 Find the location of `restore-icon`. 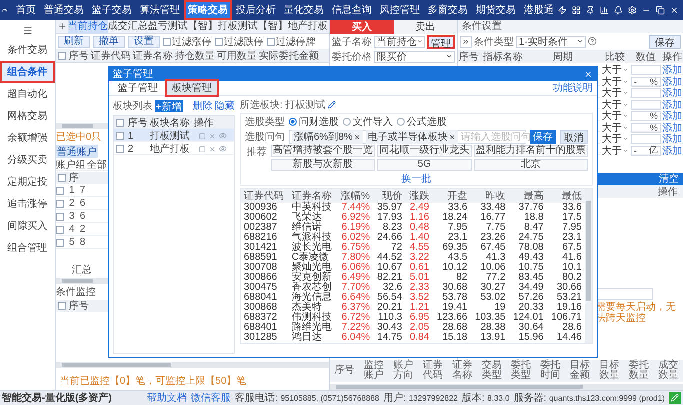

restore-icon is located at coordinates (660, 10).